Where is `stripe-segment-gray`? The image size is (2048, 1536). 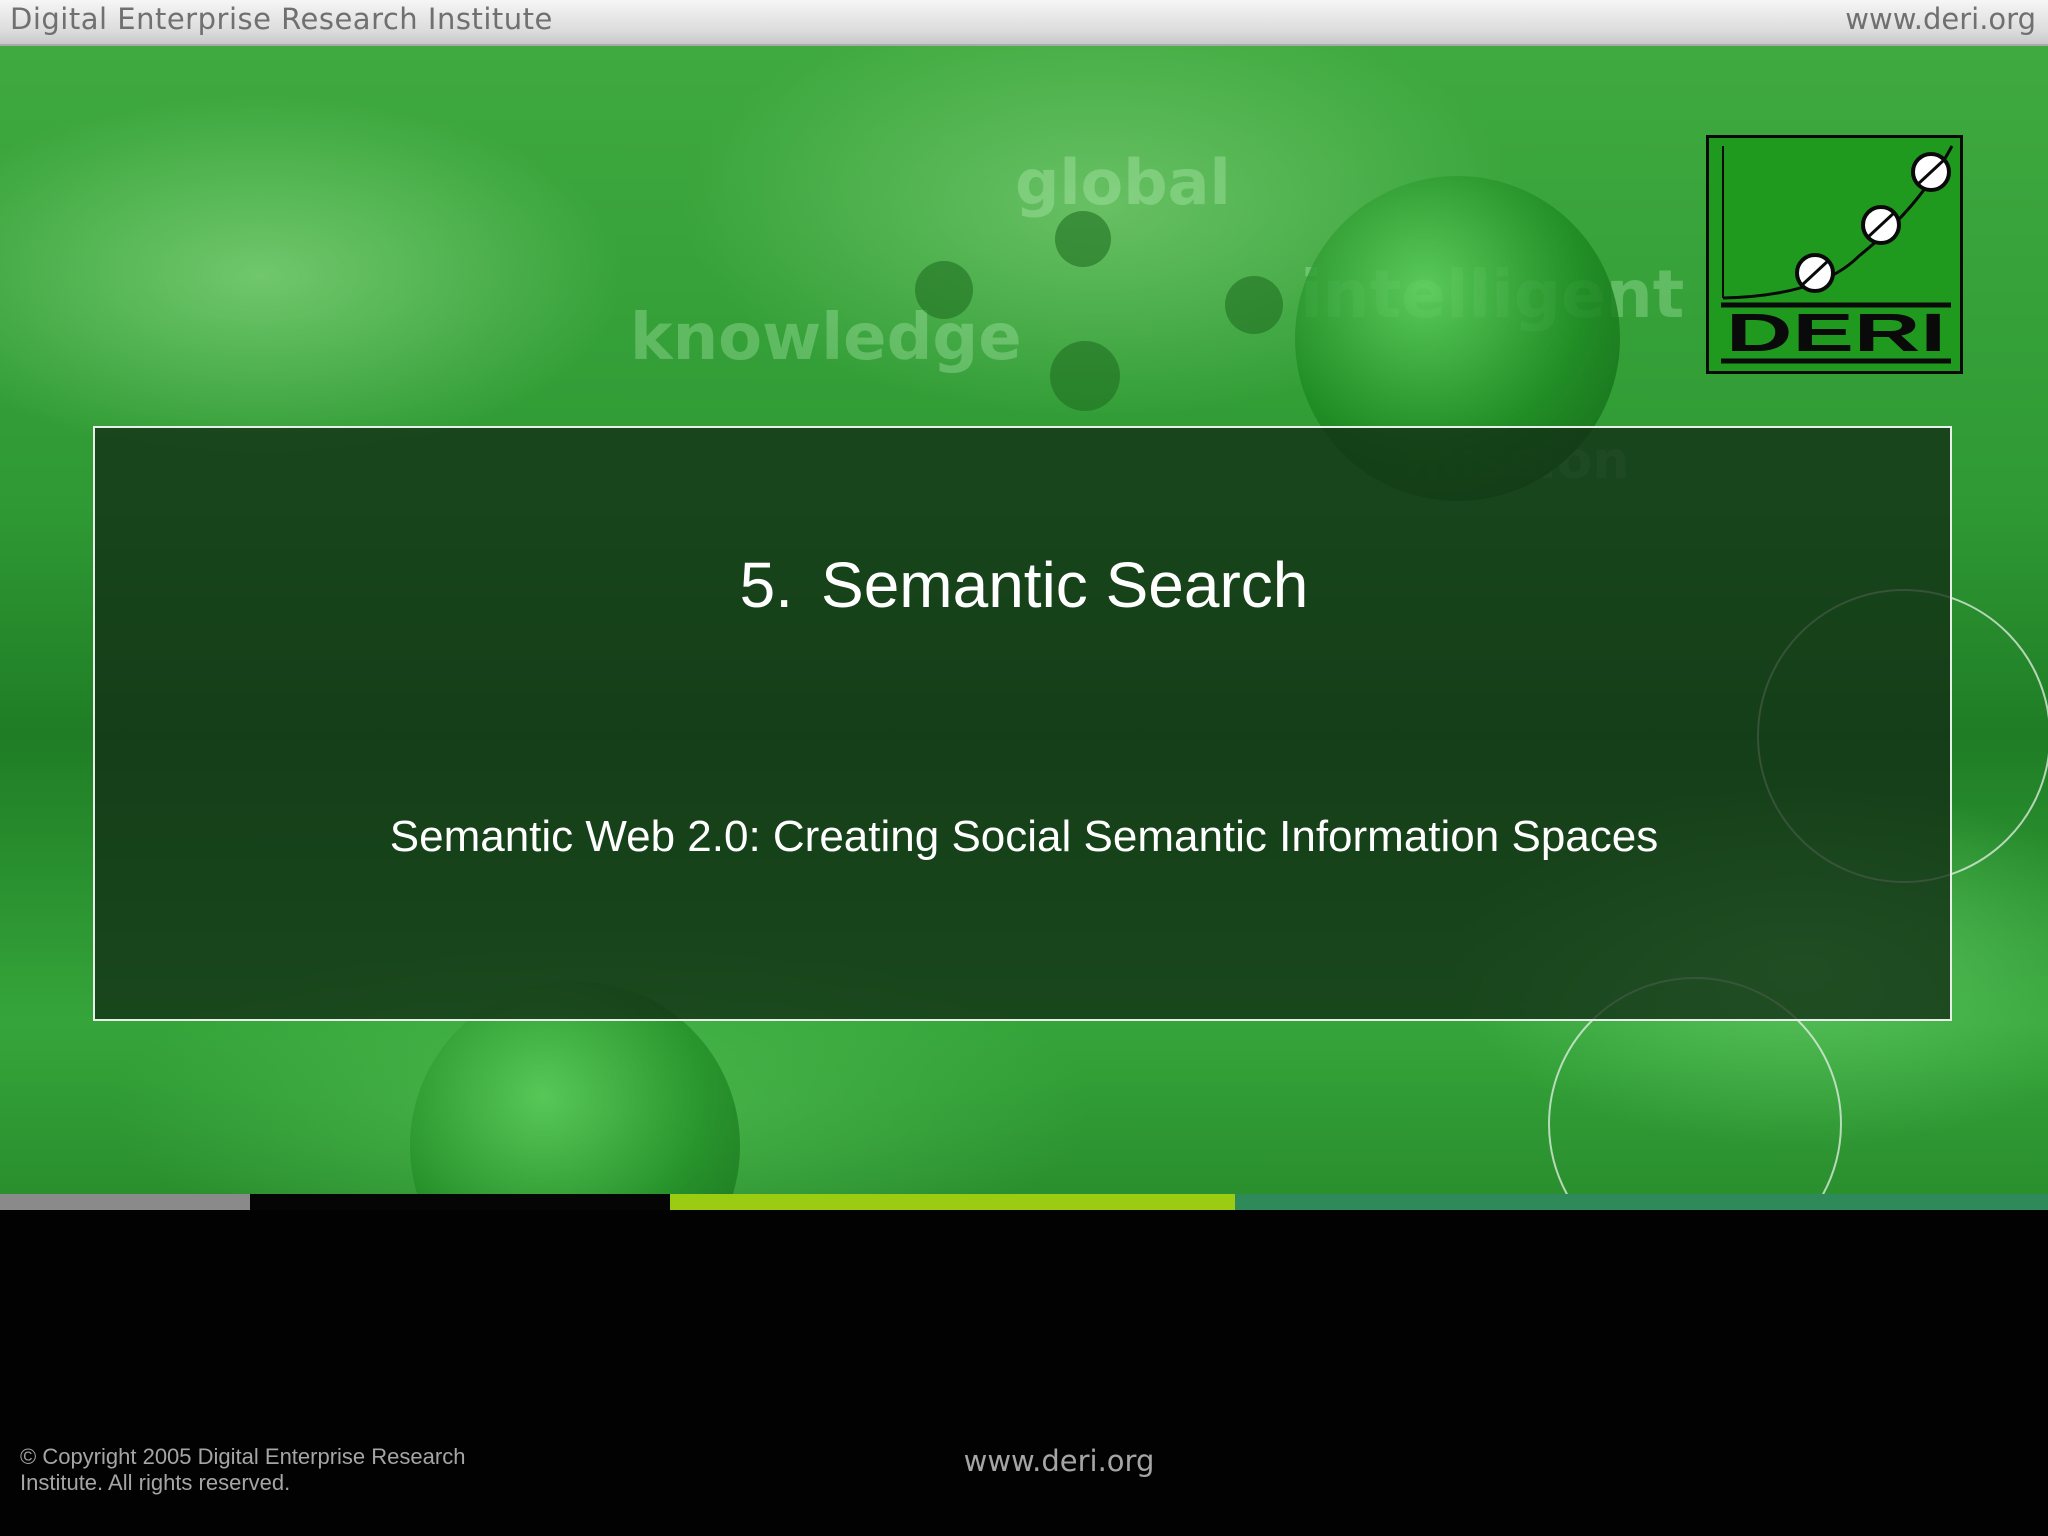 stripe-segment-gray is located at coordinates (125, 1202).